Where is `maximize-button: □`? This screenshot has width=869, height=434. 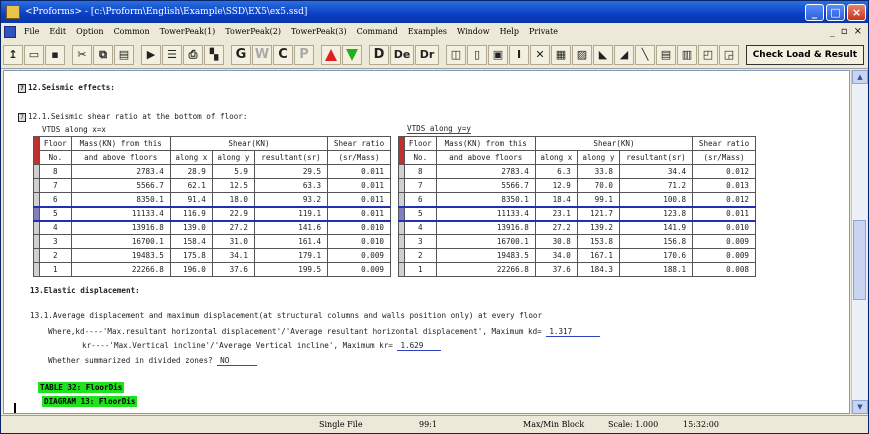 maximize-button: □ is located at coordinates (835, 12).